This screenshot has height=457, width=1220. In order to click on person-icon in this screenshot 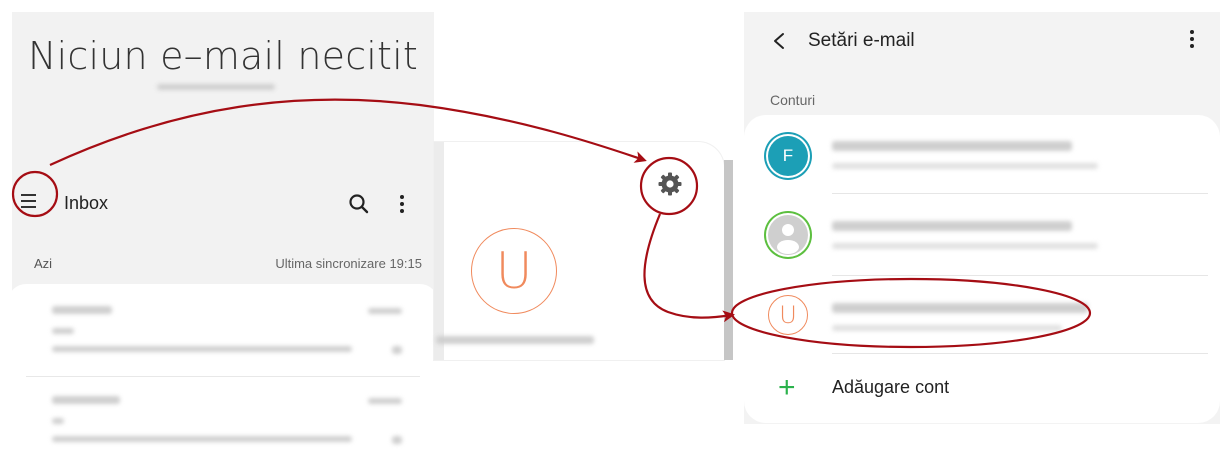, I will do `click(788, 235)`.